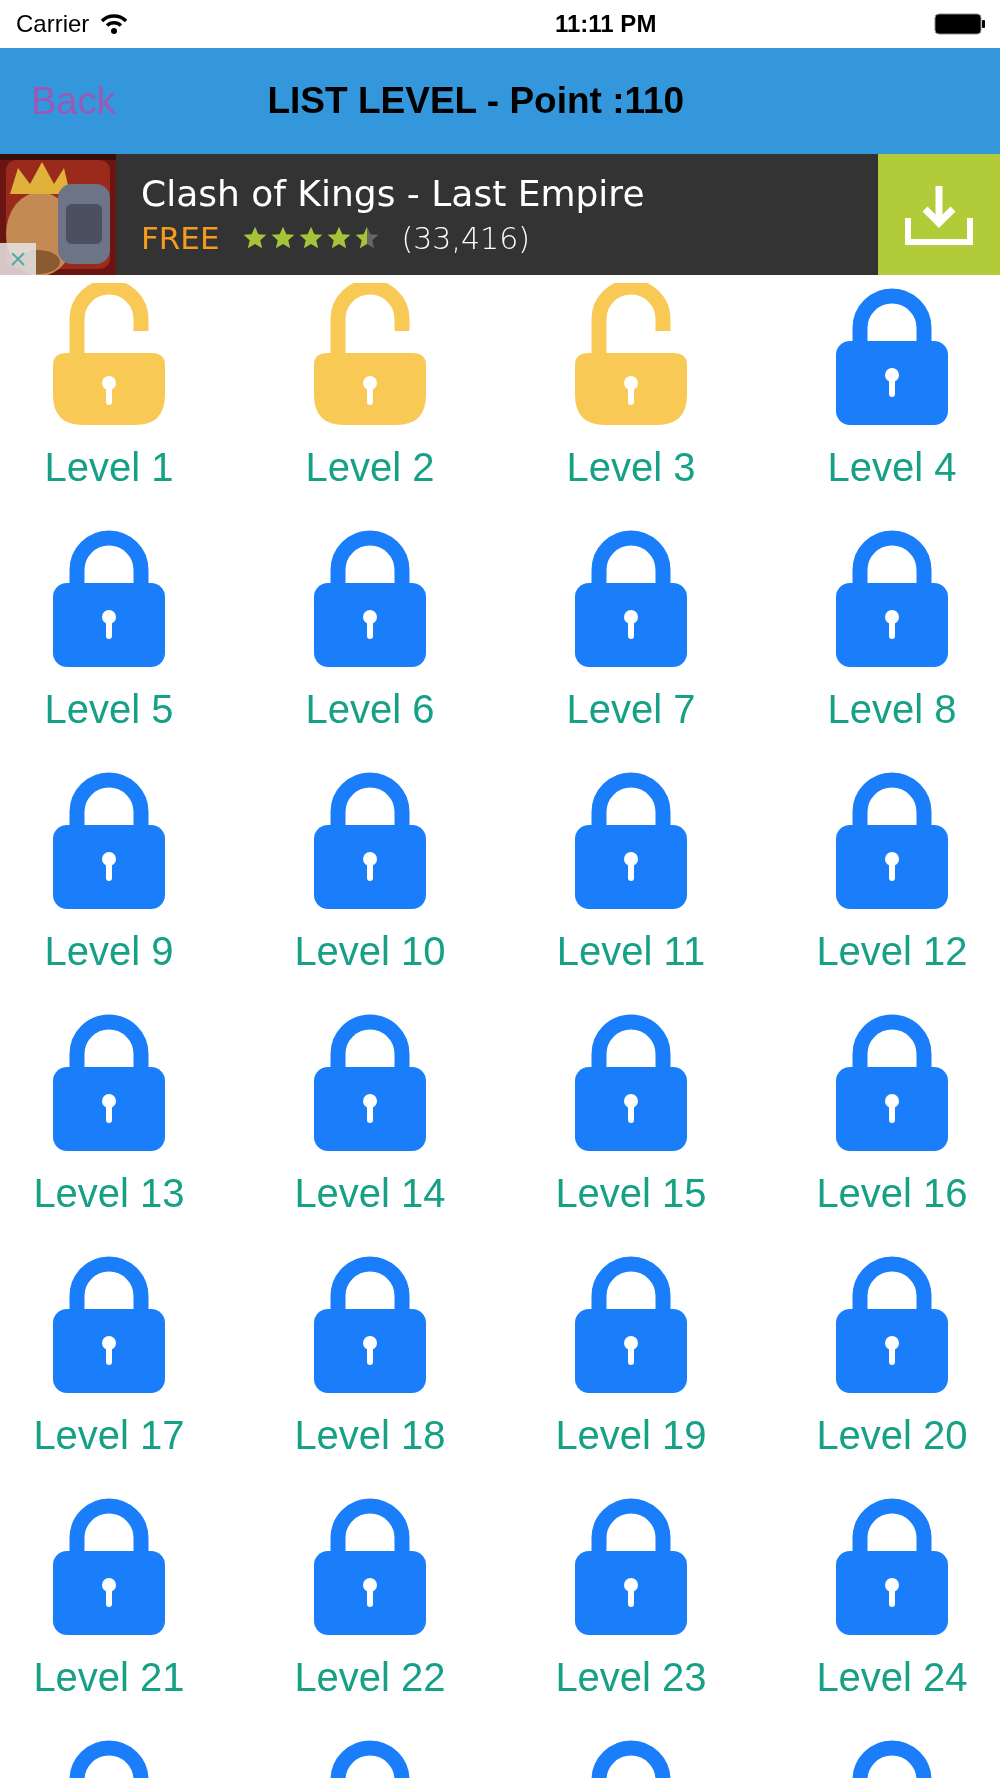 This screenshot has height=1778, width=1000. What do you see at coordinates (114, 24) in the screenshot?
I see `wifi-icon` at bounding box center [114, 24].